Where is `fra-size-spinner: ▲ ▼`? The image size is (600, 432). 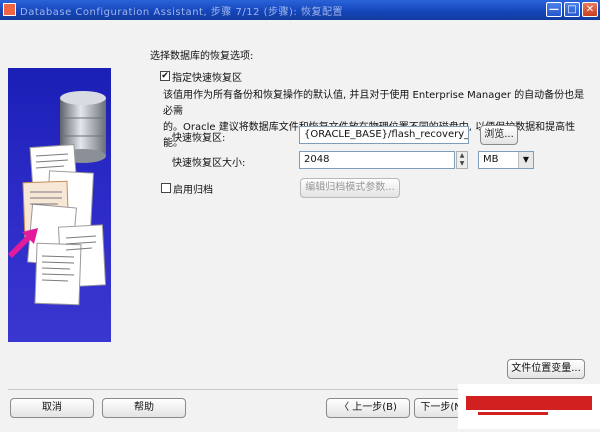 fra-size-spinner: ▲ ▼ is located at coordinates (462, 160).